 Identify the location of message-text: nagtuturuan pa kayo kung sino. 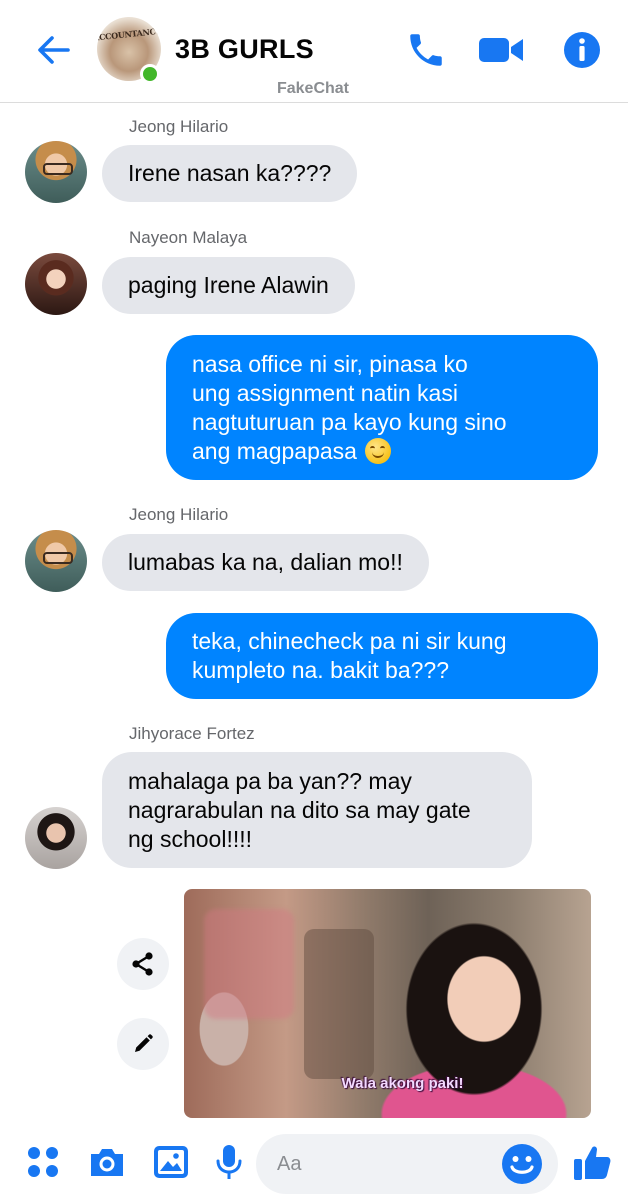
(349, 422).